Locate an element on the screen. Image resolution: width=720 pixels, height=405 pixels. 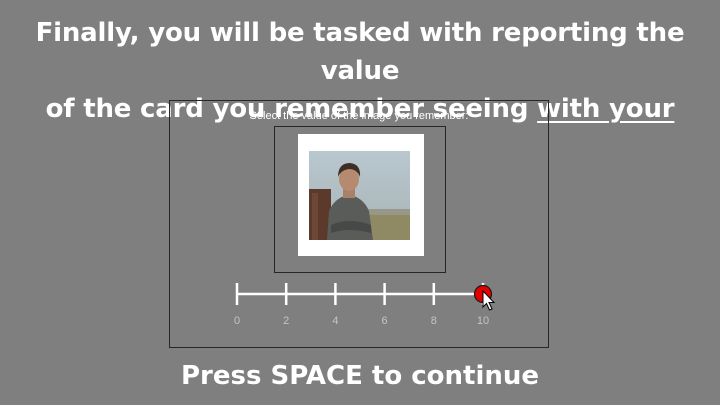
slider-tick-label: 8 is located at coordinates (433, 321).